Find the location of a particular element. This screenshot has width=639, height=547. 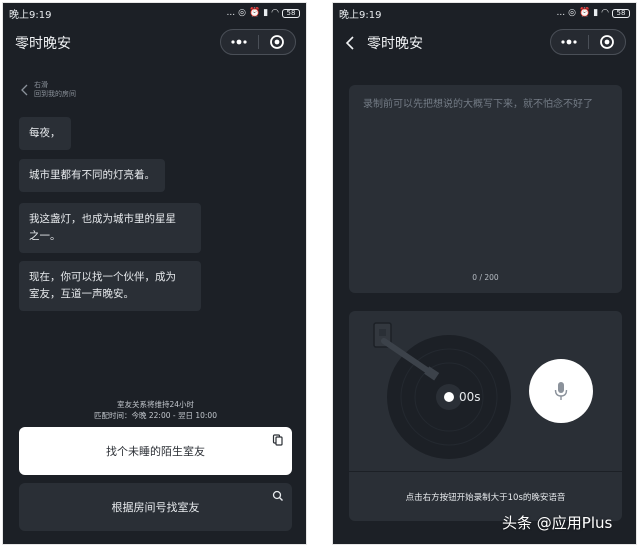

chat-bubble: 我这盏灯，也成为城市里的星星 之一。 is located at coordinates (110, 228).